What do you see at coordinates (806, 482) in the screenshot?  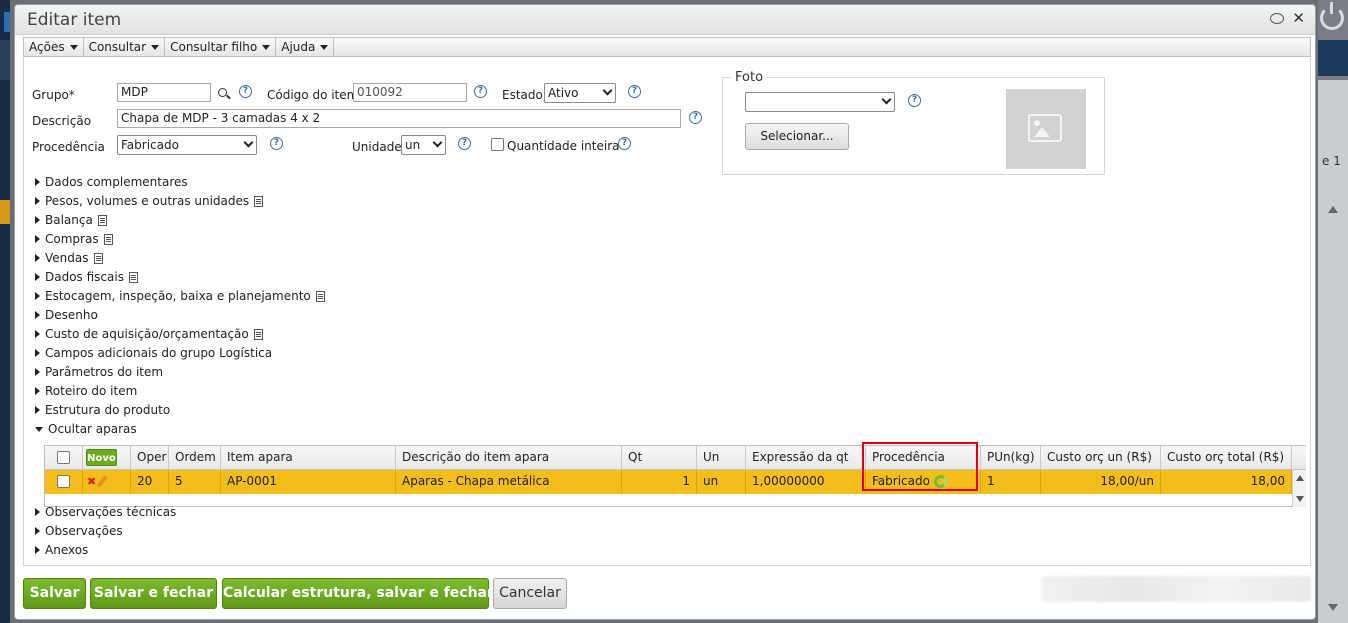 I see `cell-expressao: 1,00000000` at bounding box center [806, 482].